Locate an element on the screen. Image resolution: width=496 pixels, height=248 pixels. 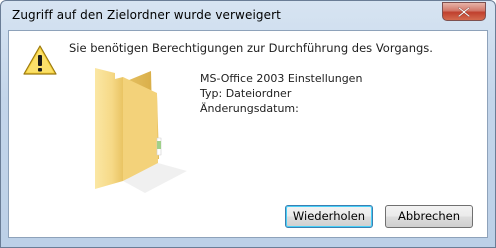
retry-button: Wiederholen is located at coordinates (329, 216).